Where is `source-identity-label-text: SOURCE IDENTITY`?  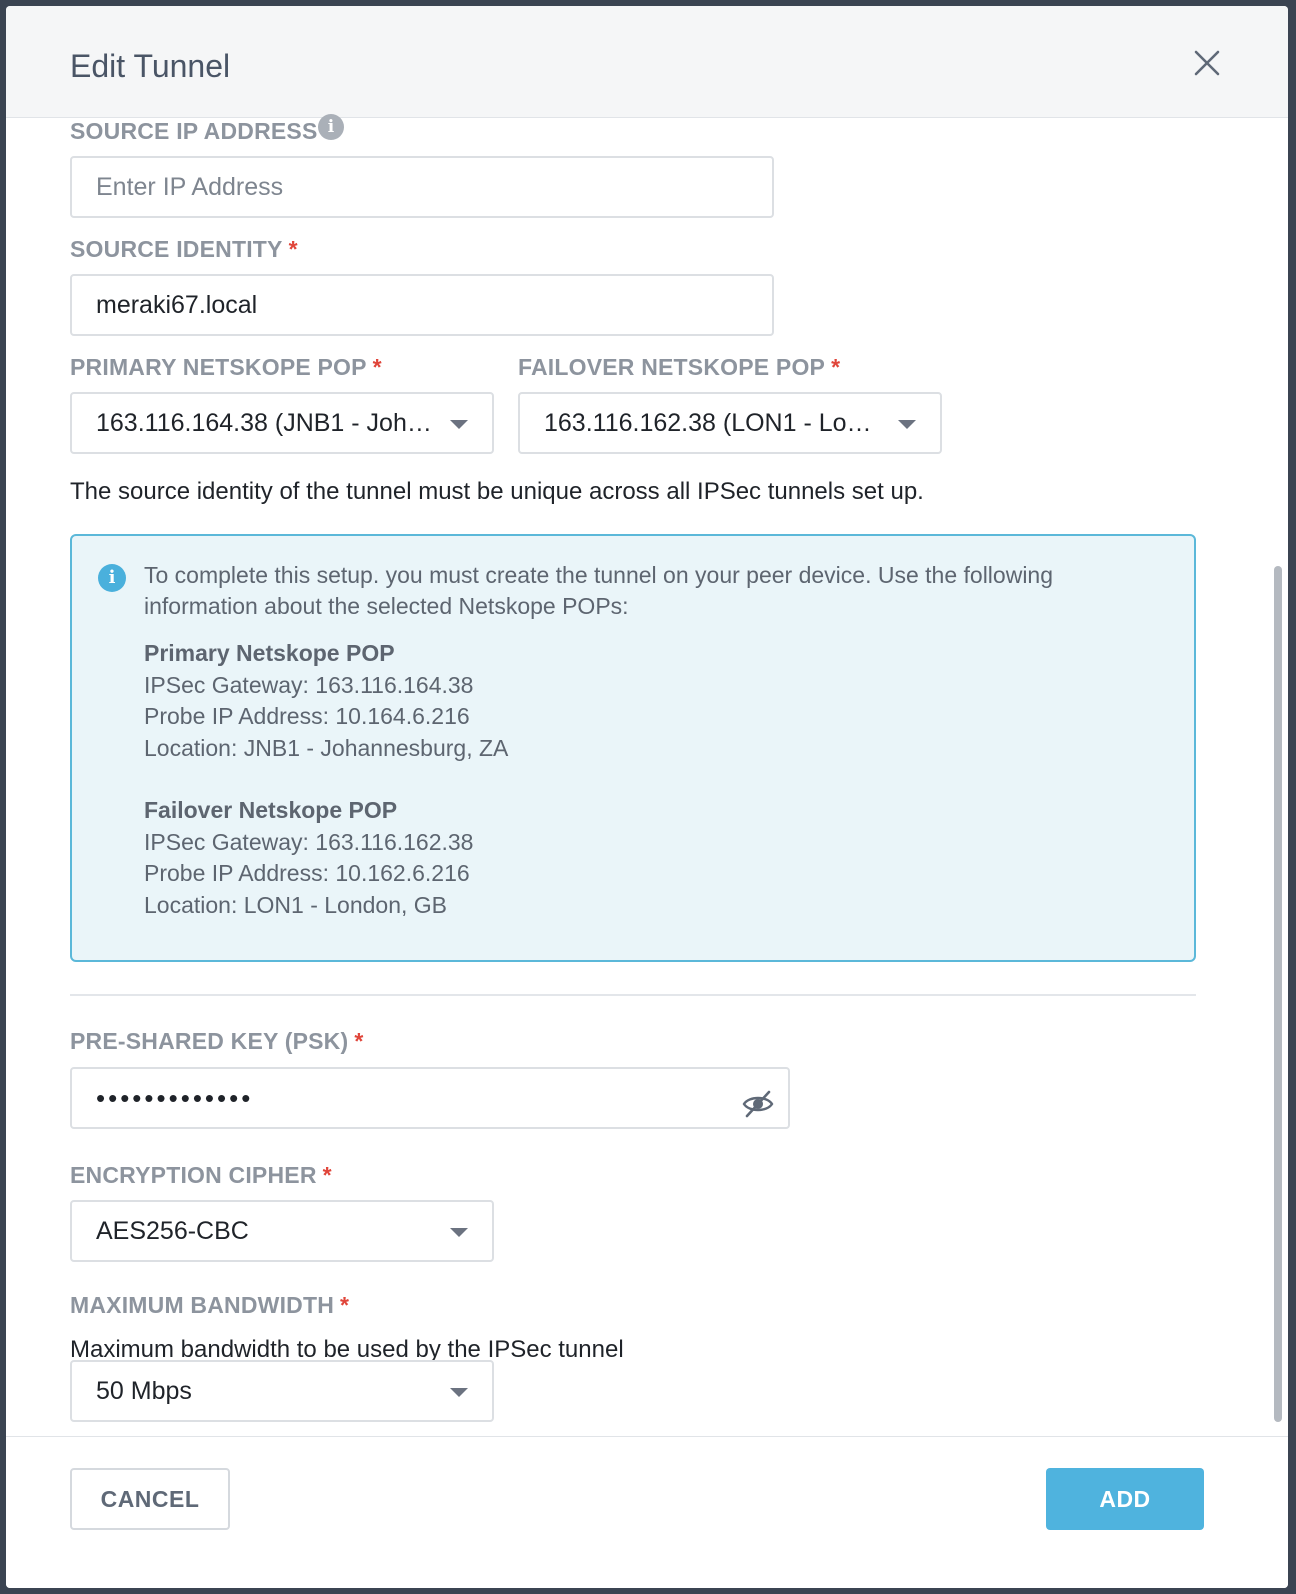 source-identity-label-text: SOURCE IDENTITY is located at coordinates (176, 249).